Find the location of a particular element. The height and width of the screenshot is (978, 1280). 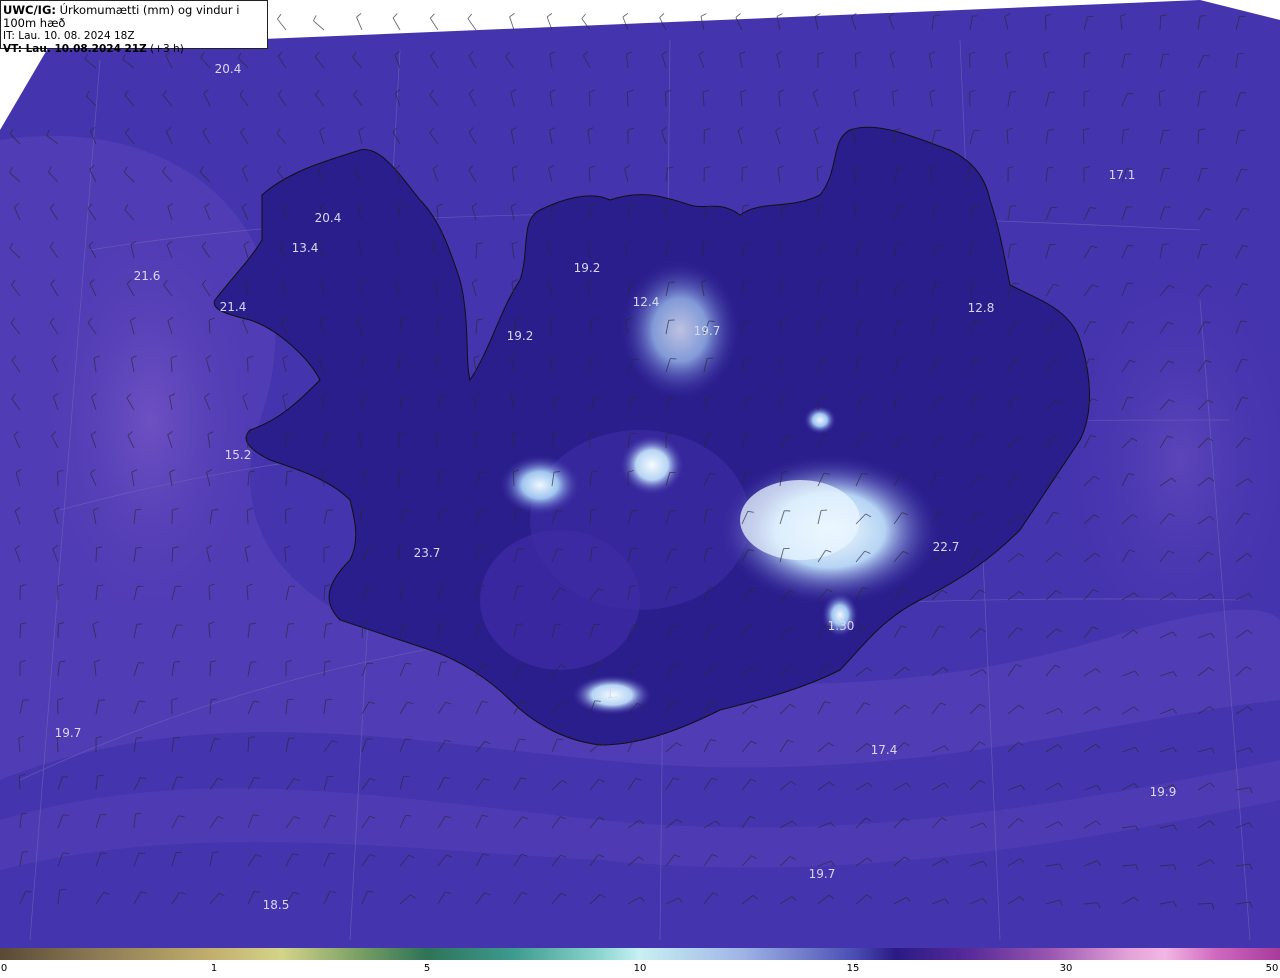

value-label: 15.2 is located at coordinates (238, 455).